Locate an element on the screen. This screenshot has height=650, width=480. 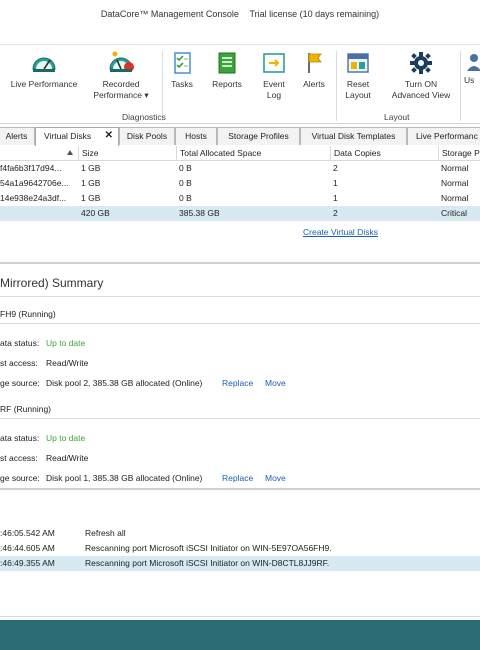
tab-label: Storage Profiles is located at coordinates (258, 136).